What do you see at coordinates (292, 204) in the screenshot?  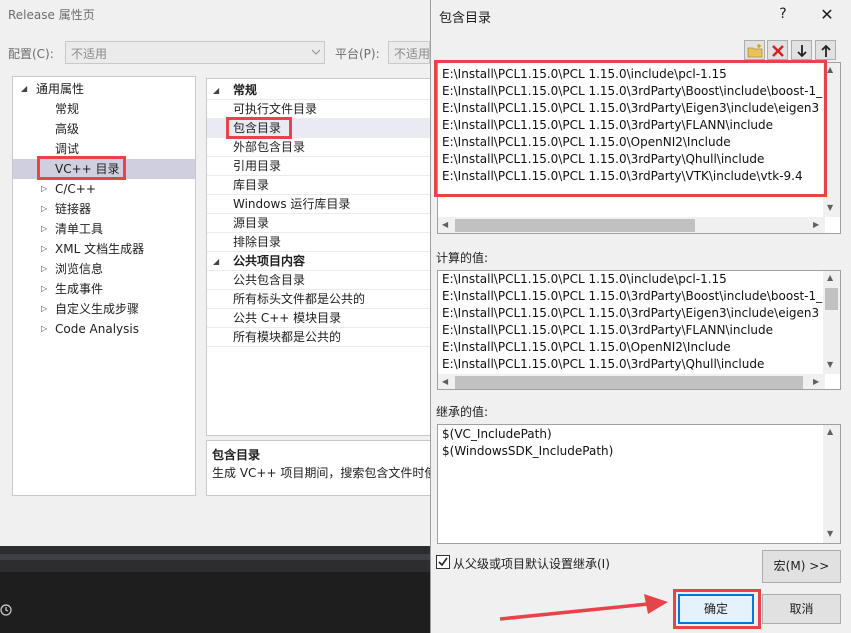 I see `property-label: Windows 运行库目录` at bounding box center [292, 204].